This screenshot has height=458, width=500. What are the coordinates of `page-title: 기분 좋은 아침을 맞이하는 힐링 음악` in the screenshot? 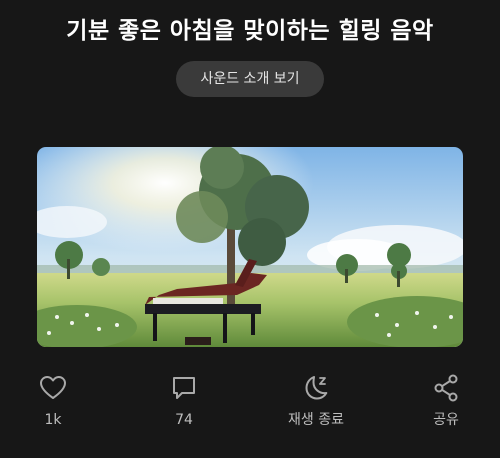 It's located at (250, 31).